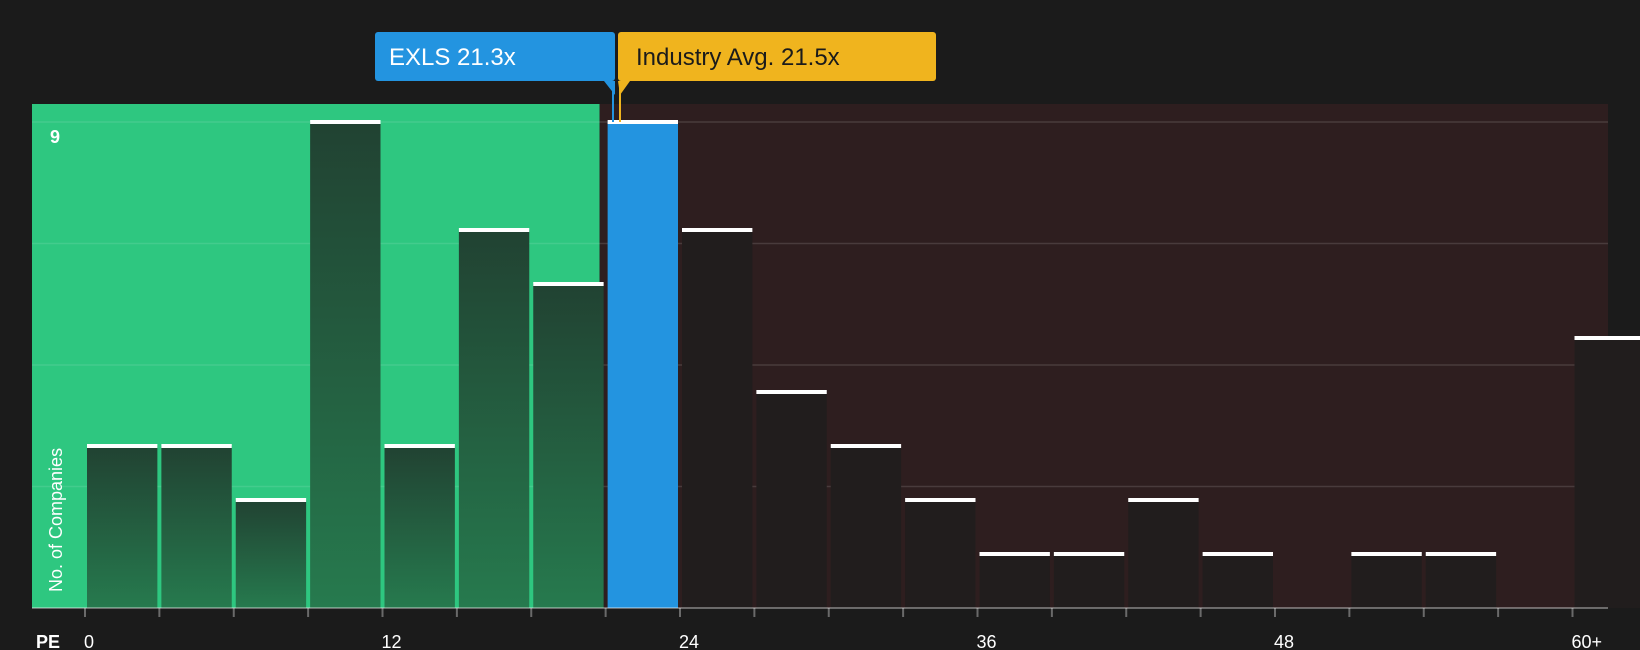  I want to click on x-tick-label: 0, so click(89, 641).